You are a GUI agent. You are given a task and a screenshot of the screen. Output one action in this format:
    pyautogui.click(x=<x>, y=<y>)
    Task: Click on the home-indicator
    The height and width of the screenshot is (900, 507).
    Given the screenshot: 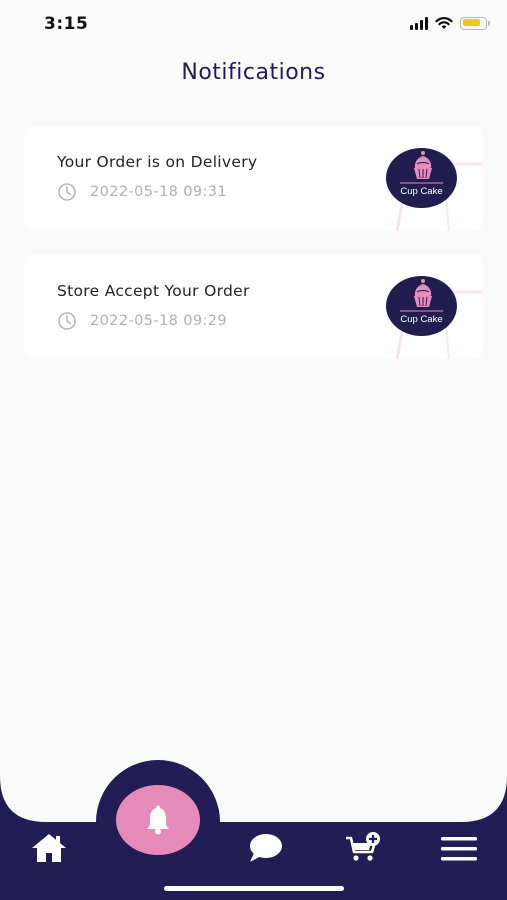 What is the action you would take?
    pyautogui.click(x=254, y=888)
    